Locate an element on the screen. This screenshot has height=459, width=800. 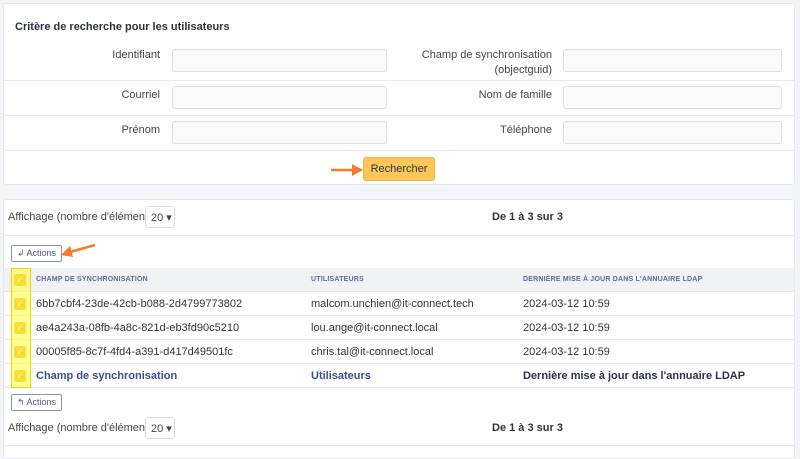
telephone-input is located at coordinates (672, 132).